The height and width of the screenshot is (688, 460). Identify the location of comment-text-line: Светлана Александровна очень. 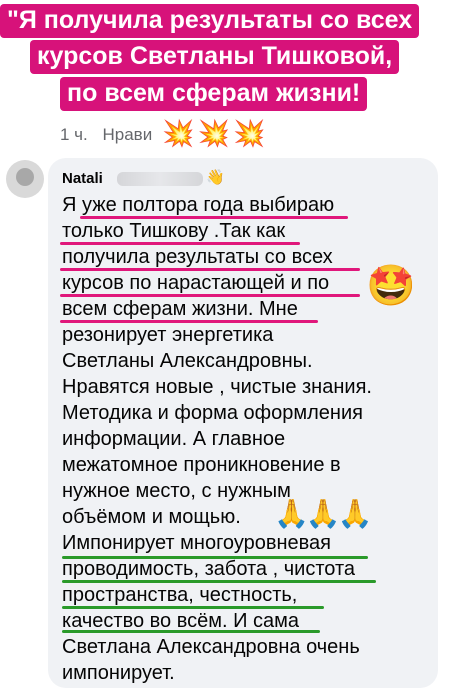
(211, 647).